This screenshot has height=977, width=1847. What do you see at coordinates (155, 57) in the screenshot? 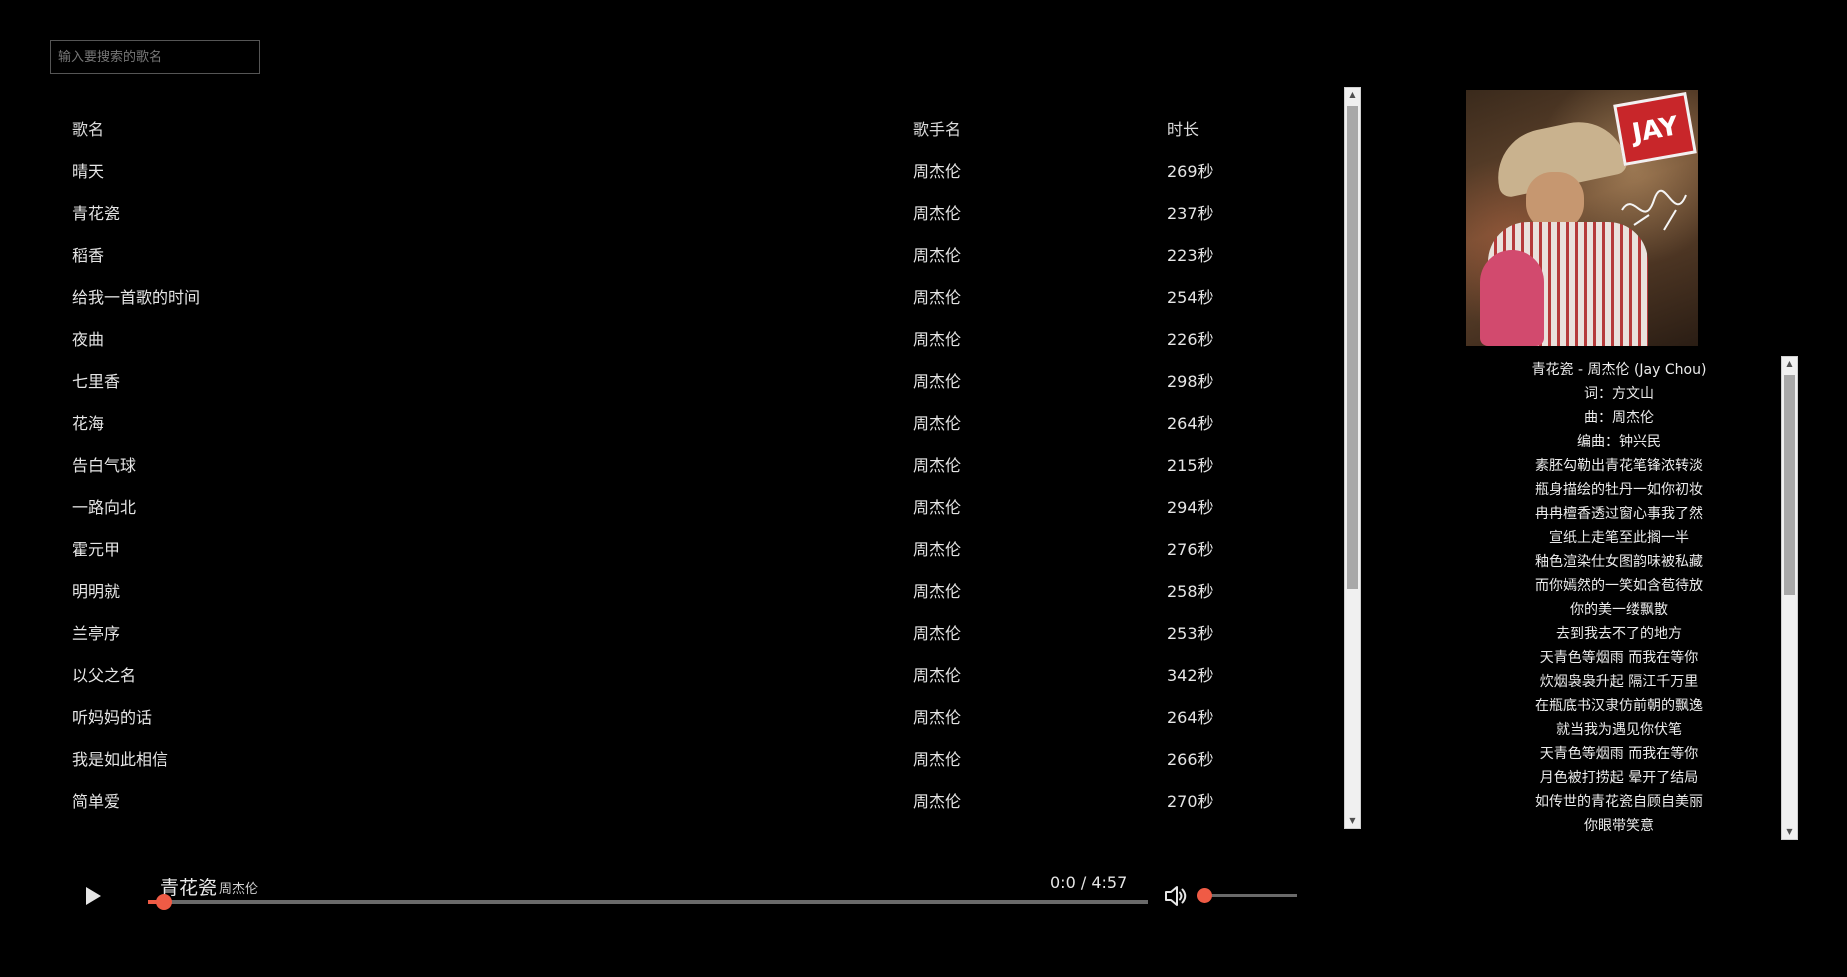
I see `search-input` at bounding box center [155, 57].